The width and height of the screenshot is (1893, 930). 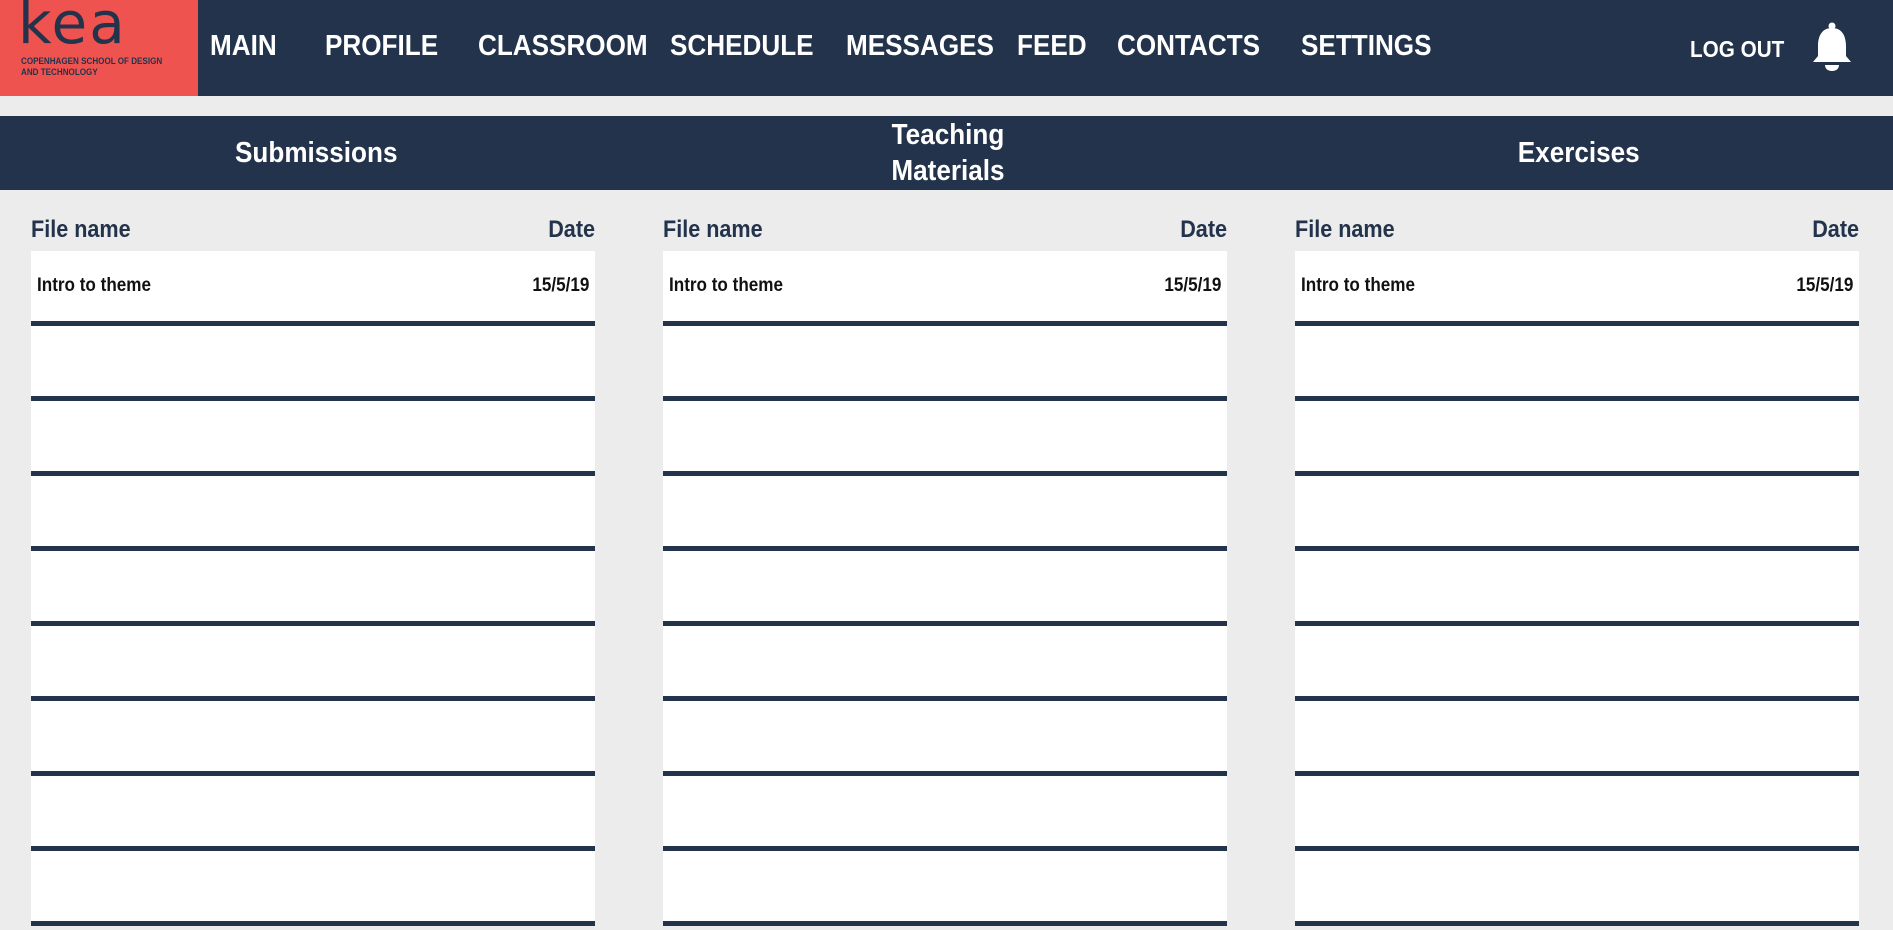 I want to click on nav-item-main: MAIN, so click(x=243, y=46).